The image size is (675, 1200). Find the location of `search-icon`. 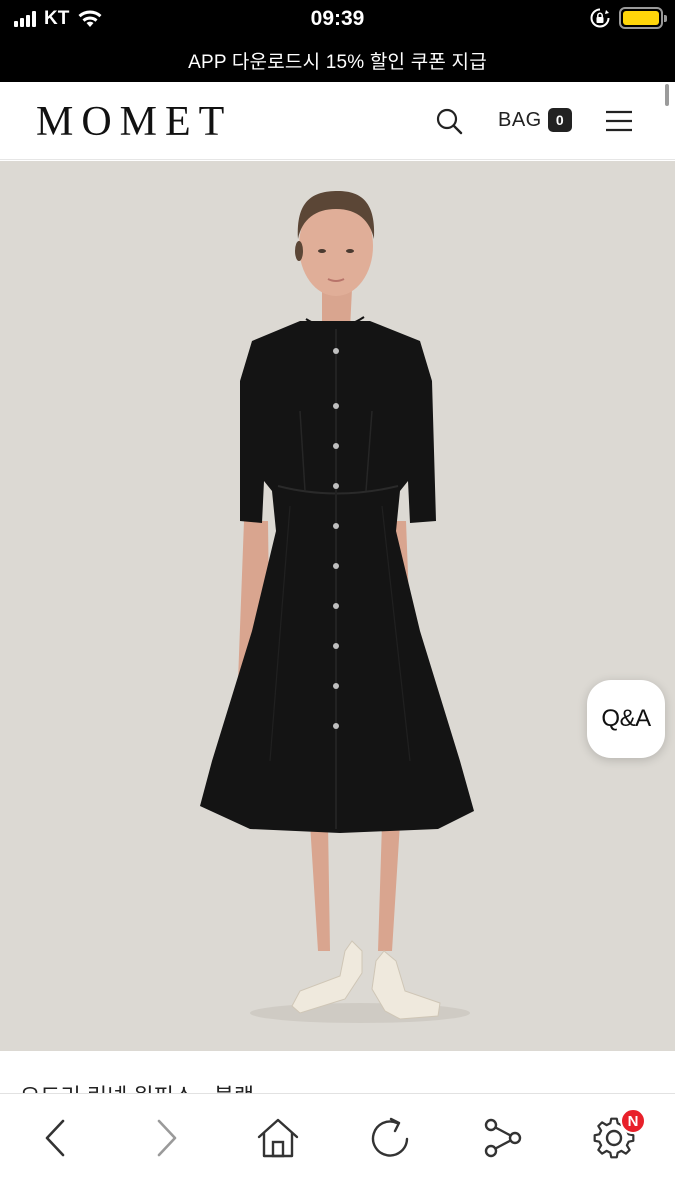

search-icon is located at coordinates (449, 121).